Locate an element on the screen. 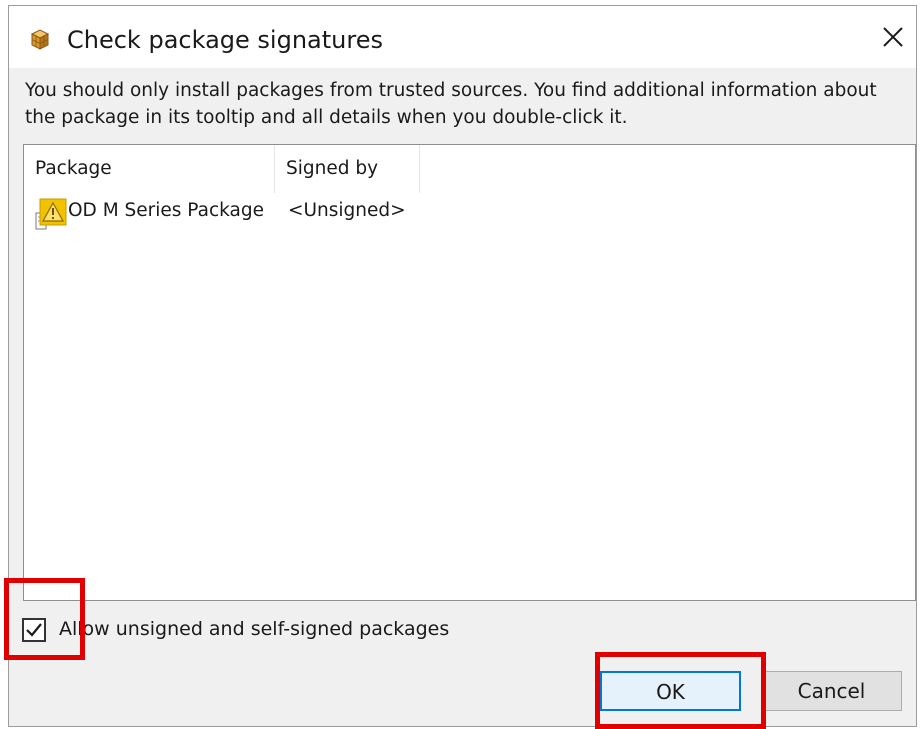  list-header: Package Signed by is located at coordinates (469, 169).